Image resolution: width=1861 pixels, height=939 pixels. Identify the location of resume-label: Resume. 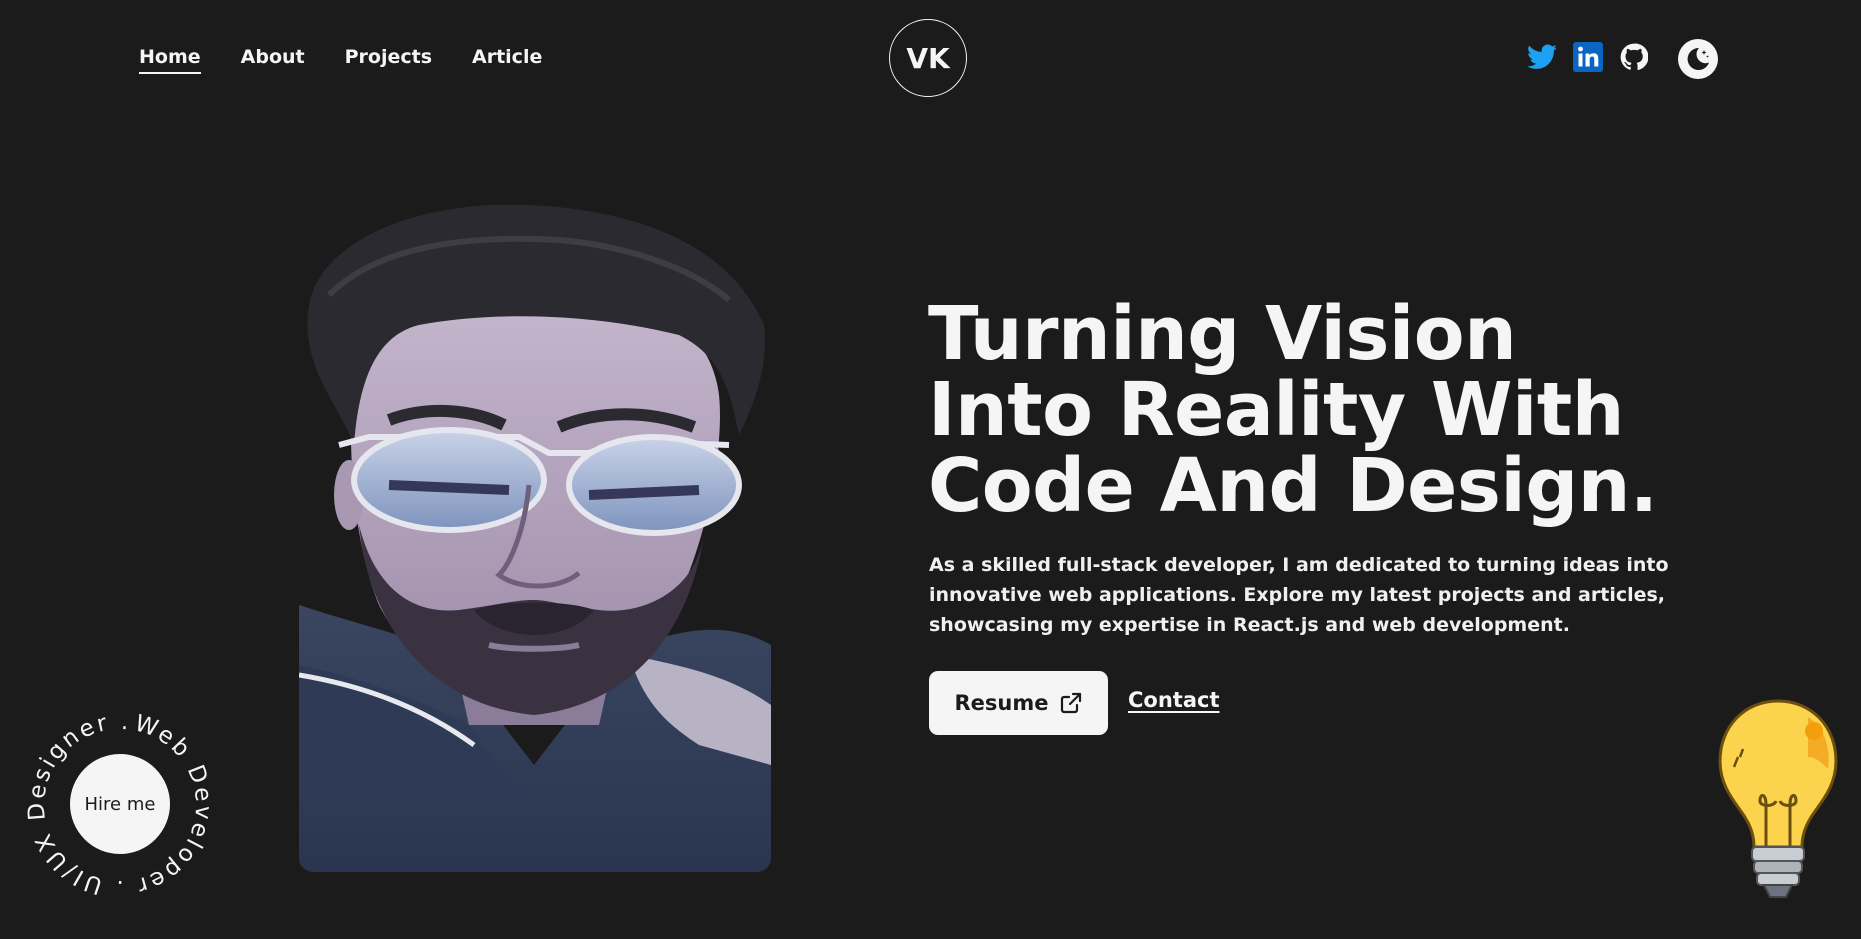
(1001, 703).